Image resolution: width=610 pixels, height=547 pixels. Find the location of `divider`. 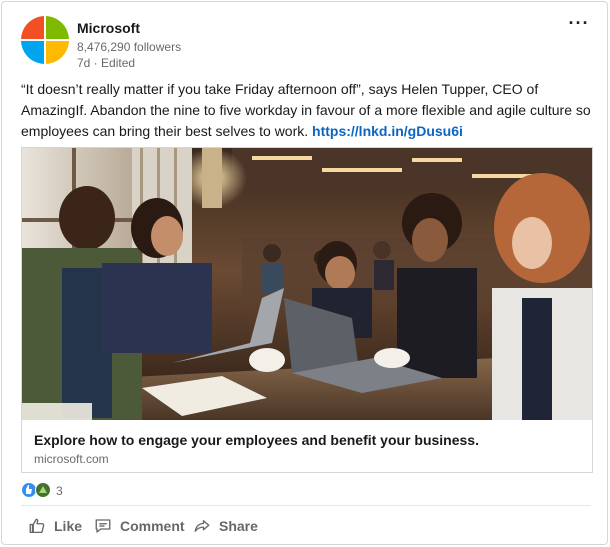

divider is located at coordinates (306, 505).